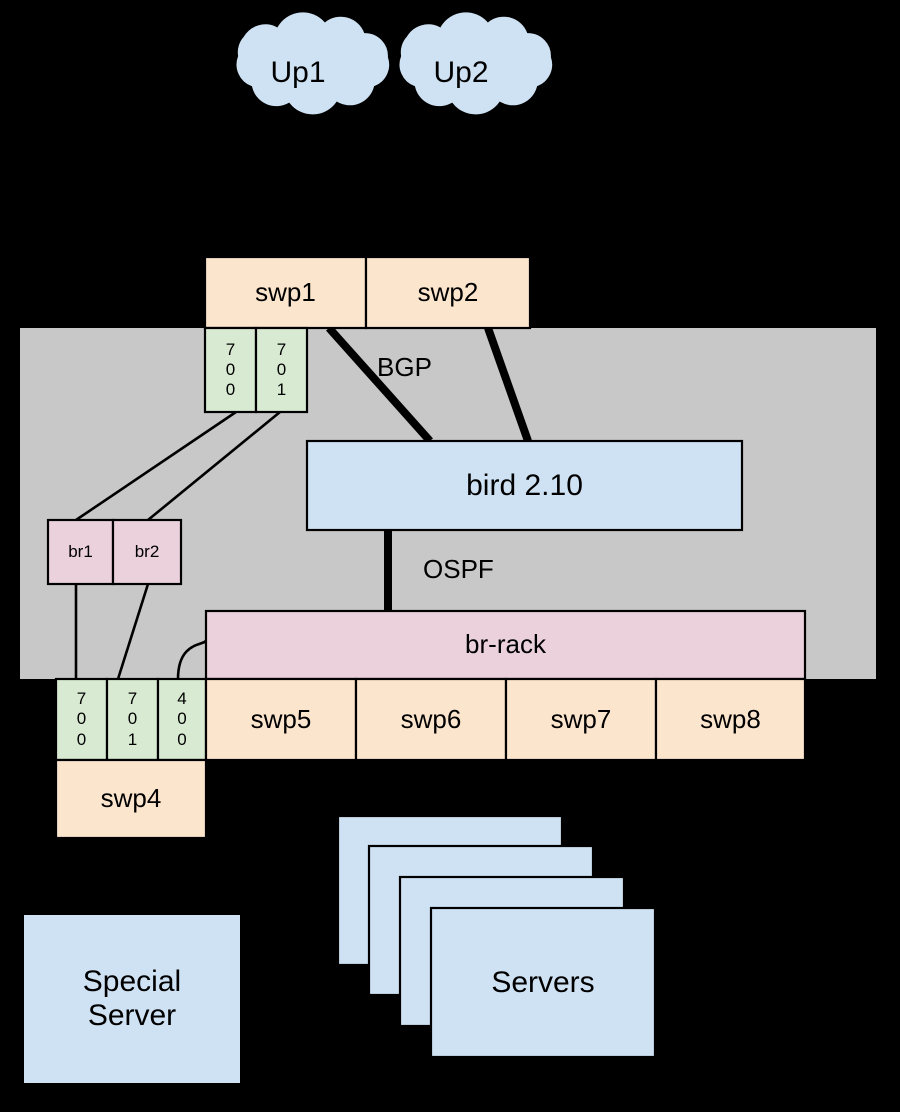 This screenshot has height=1112, width=900. What do you see at coordinates (524, 485) in the screenshot?
I see `daemon-box-bird` at bounding box center [524, 485].